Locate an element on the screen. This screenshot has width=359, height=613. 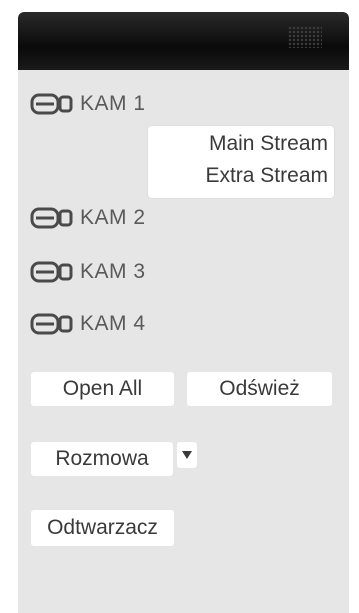
camera-item-4: KAM 4 is located at coordinates (88, 324).